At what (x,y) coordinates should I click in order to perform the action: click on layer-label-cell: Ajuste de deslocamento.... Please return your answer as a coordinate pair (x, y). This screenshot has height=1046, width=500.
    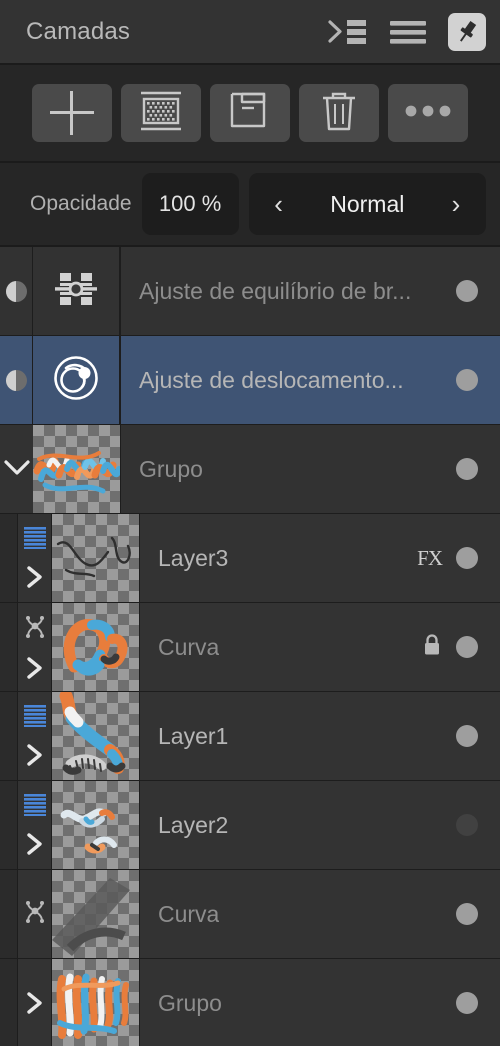
    Looking at the image, I should click on (310, 380).